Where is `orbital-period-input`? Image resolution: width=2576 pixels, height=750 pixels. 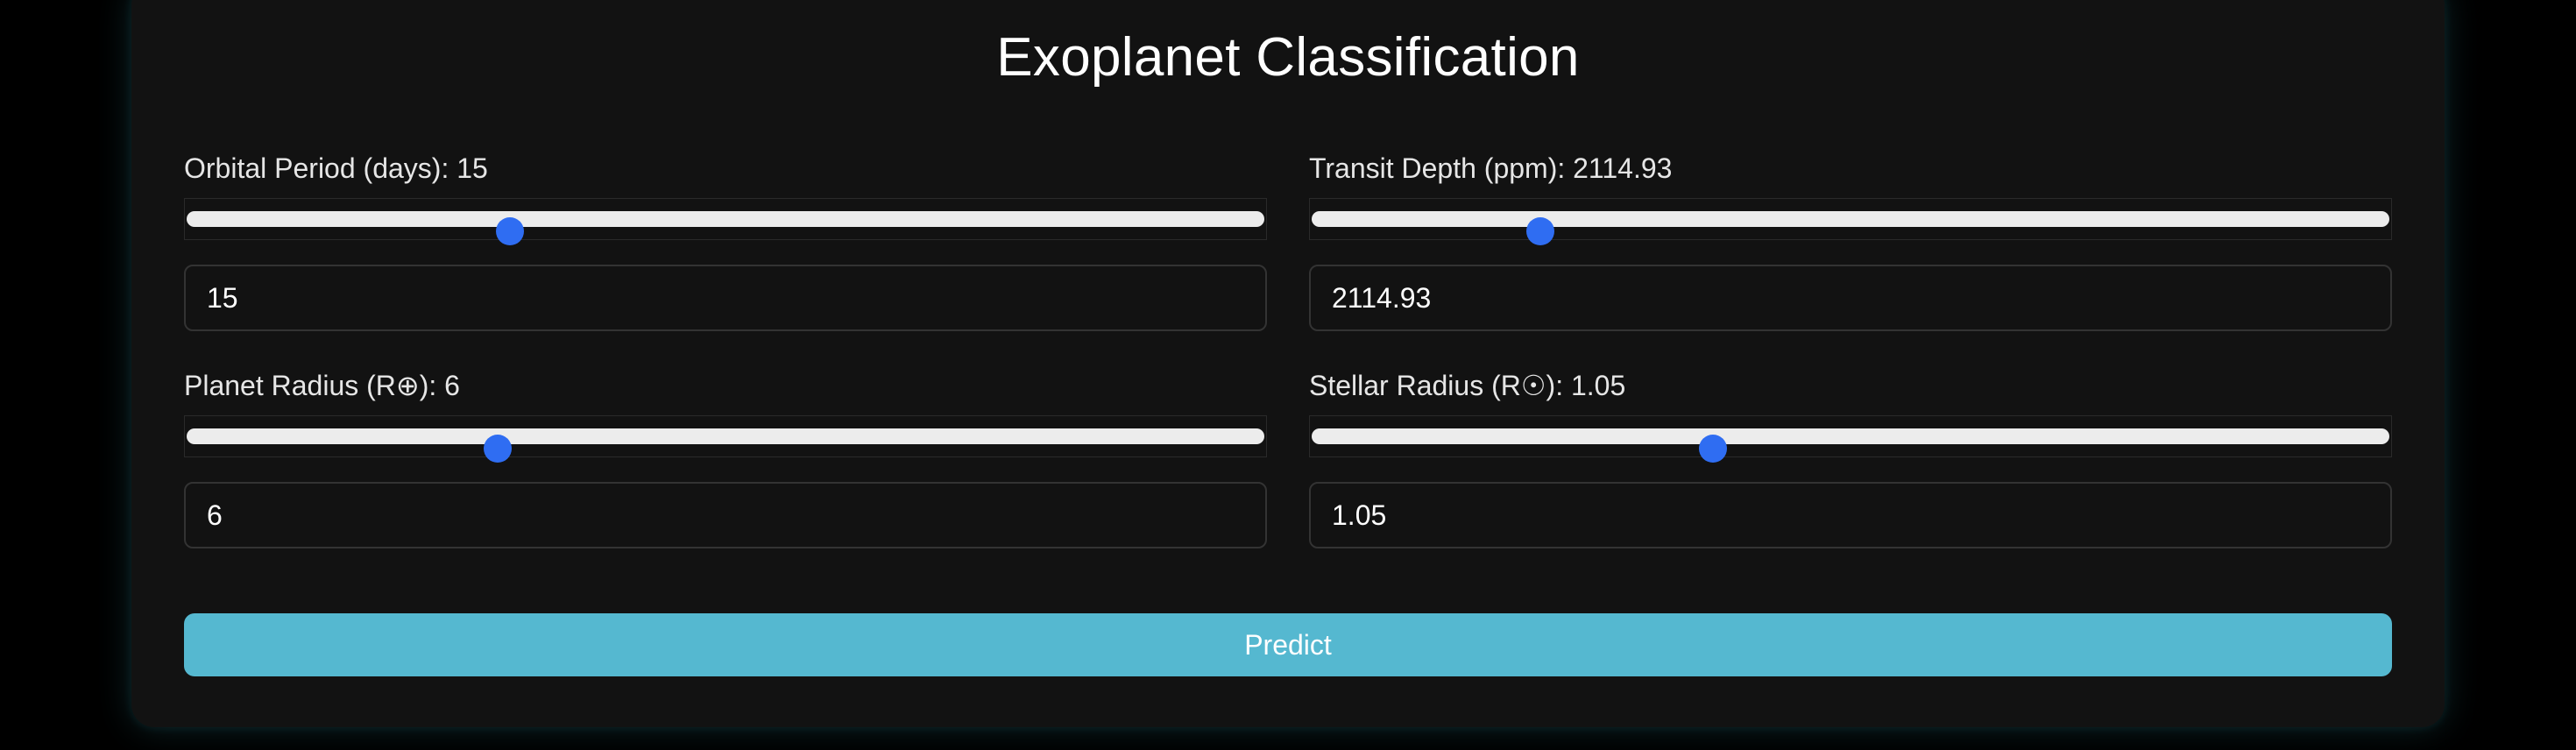
orbital-period-input is located at coordinates (725, 298).